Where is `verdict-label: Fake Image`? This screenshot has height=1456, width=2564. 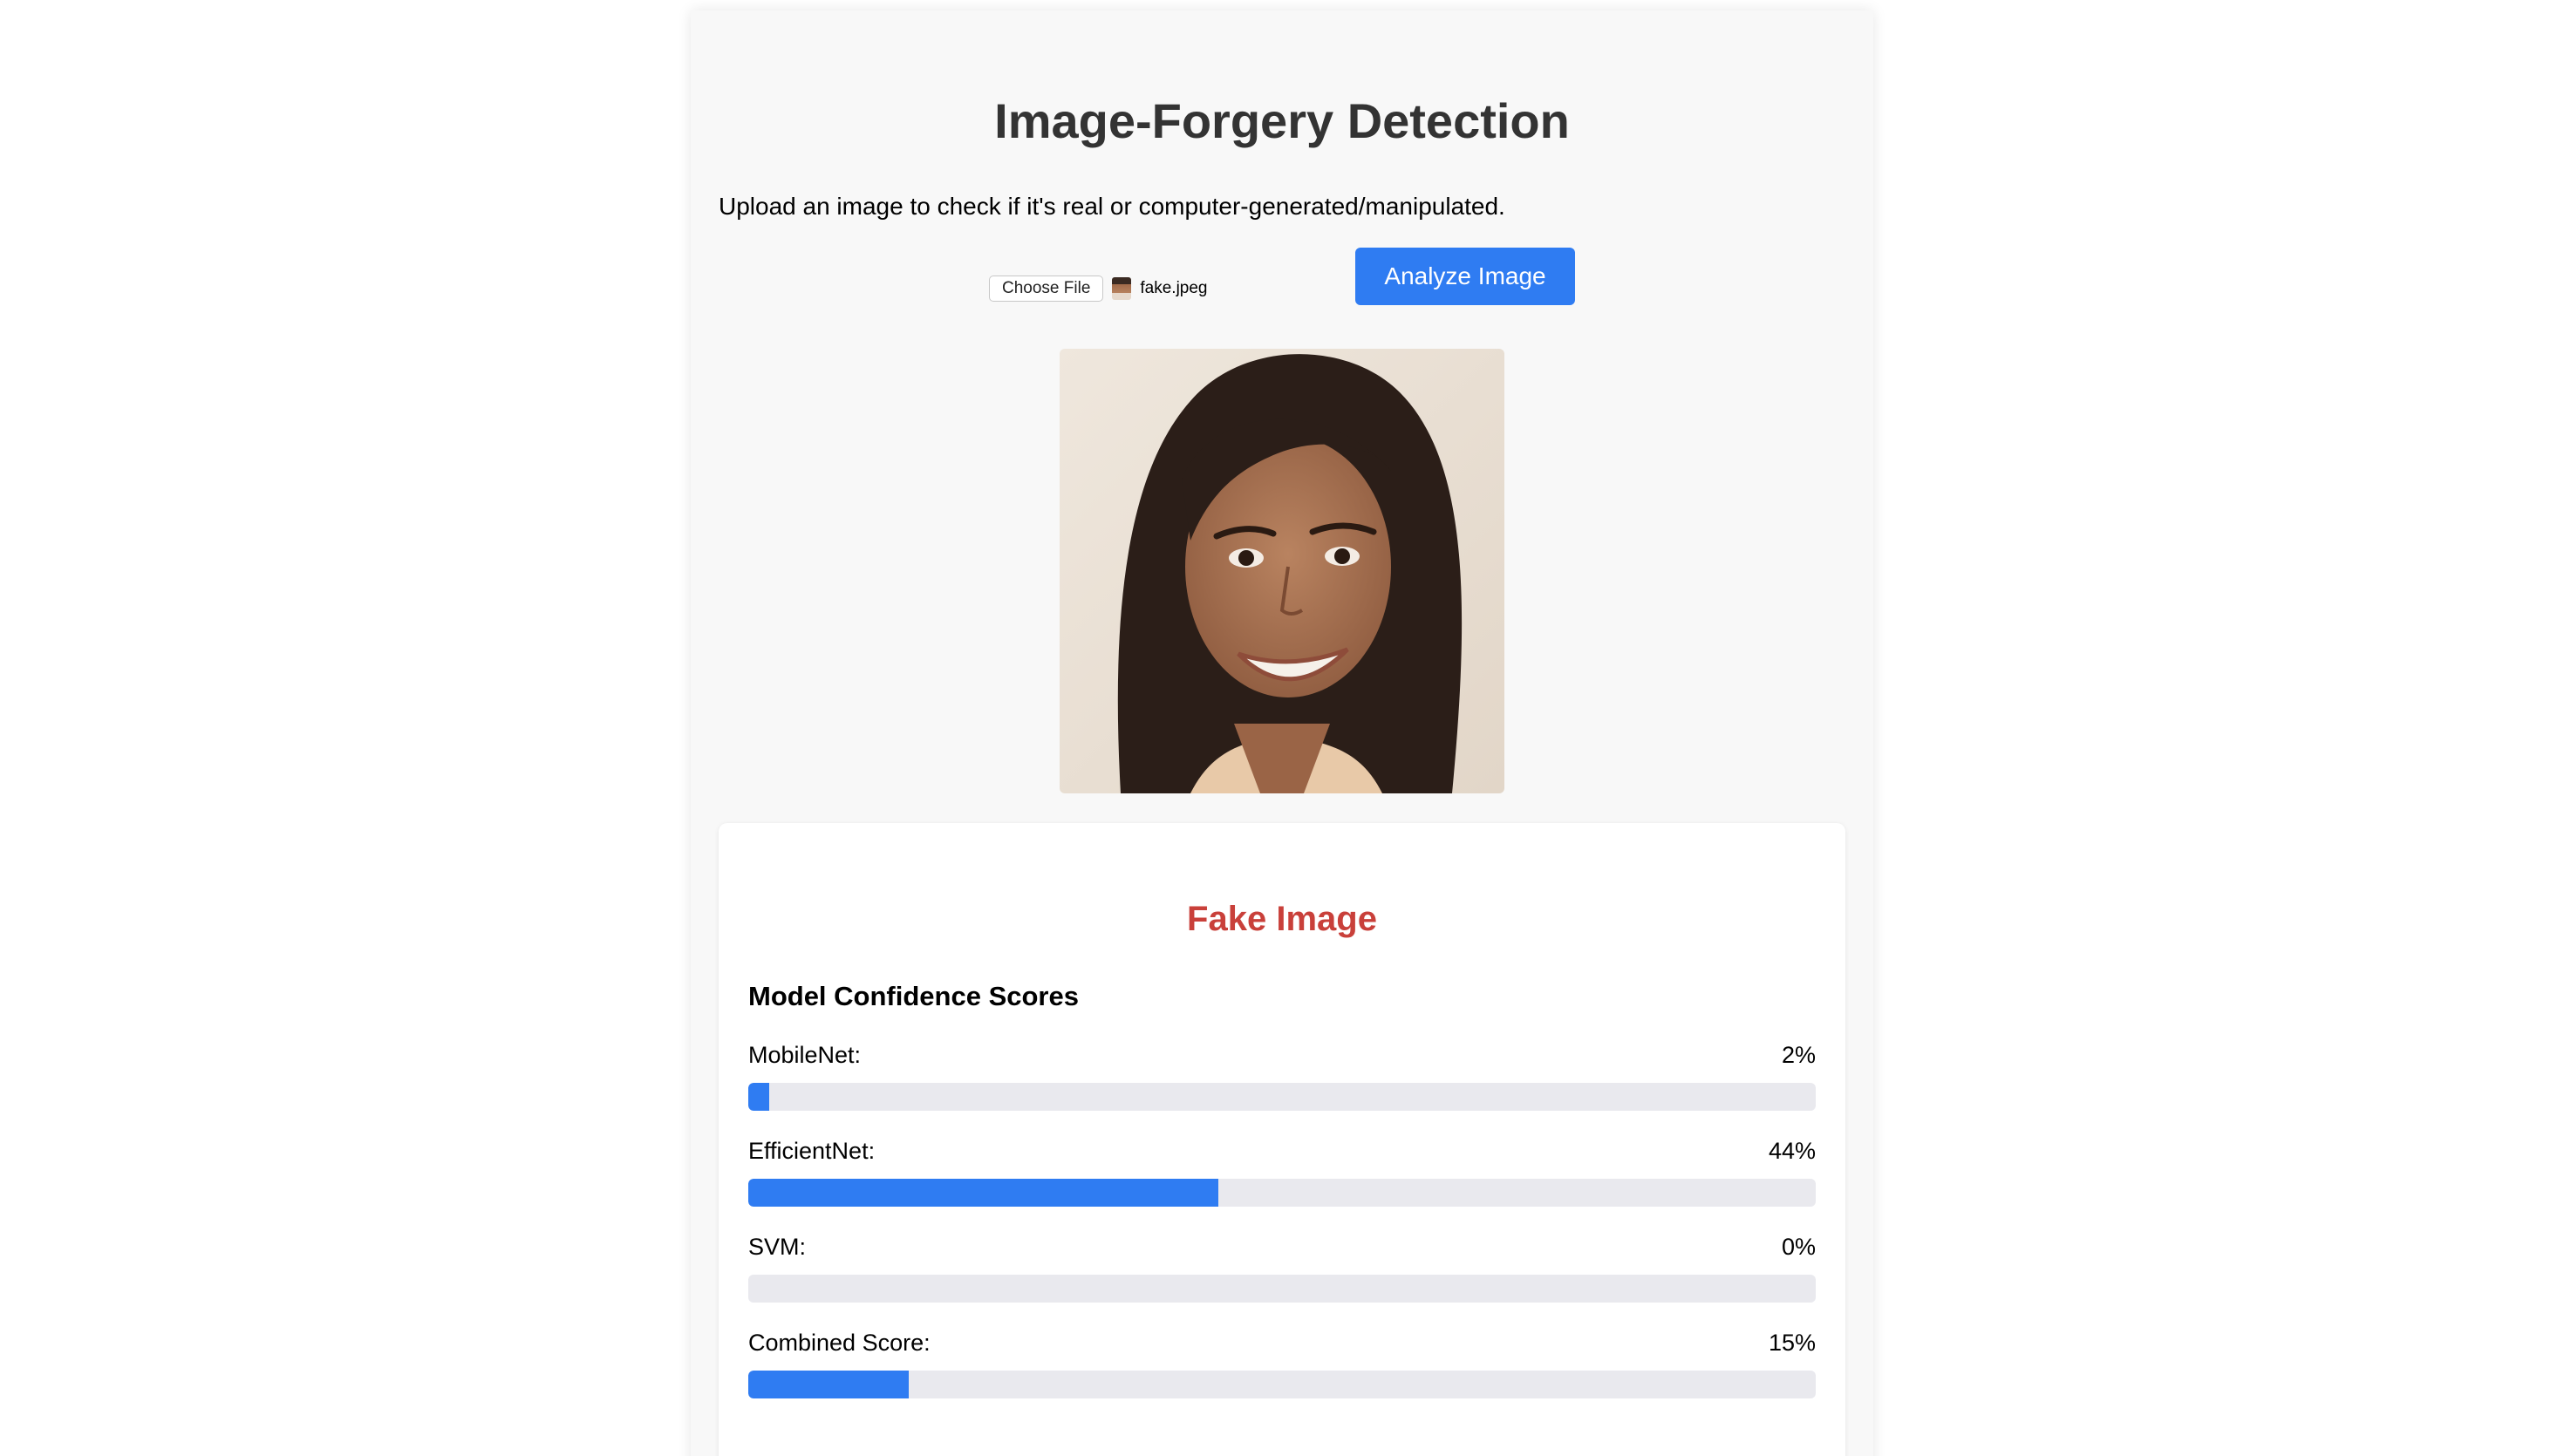 verdict-label: Fake Image is located at coordinates (1282, 919).